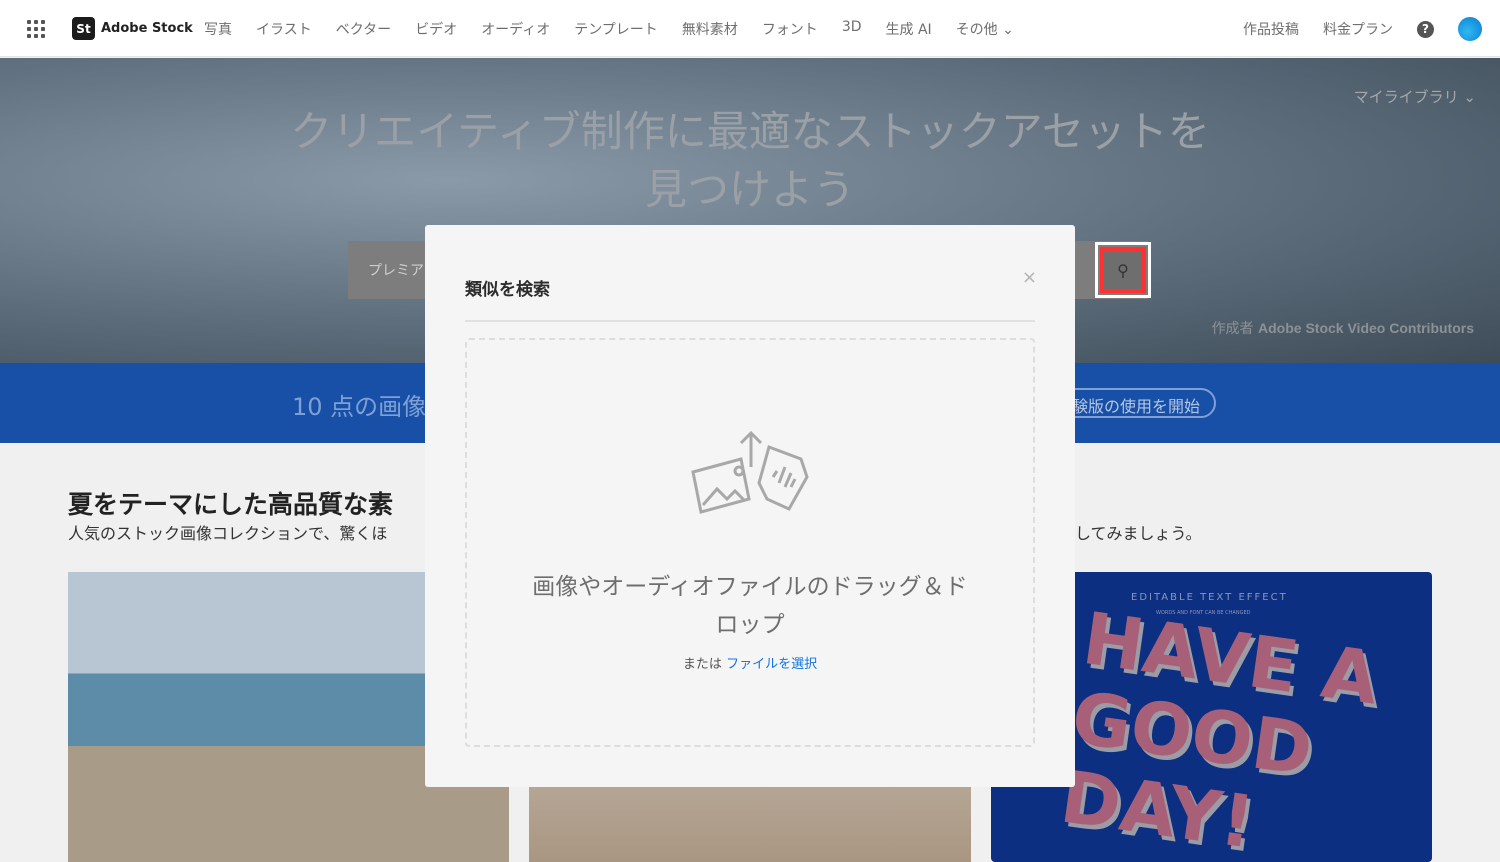  What do you see at coordinates (771, 664) in the screenshot?
I see `select-file-link: ファイルを選択` at bounding box center [771, 664].